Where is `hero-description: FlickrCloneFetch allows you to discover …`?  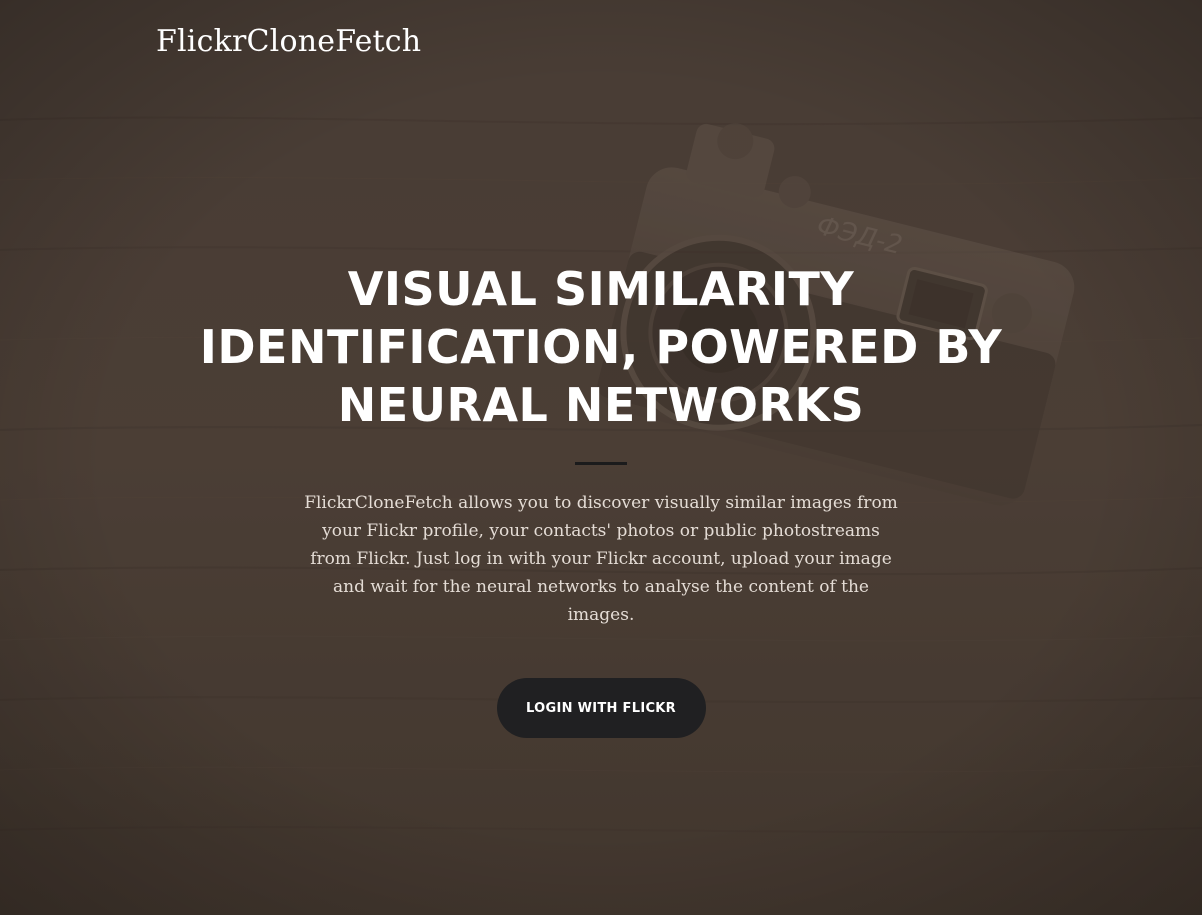 hero-description: FlickrCloneFetch allows you to discover … is located at coordinates (601, 559).